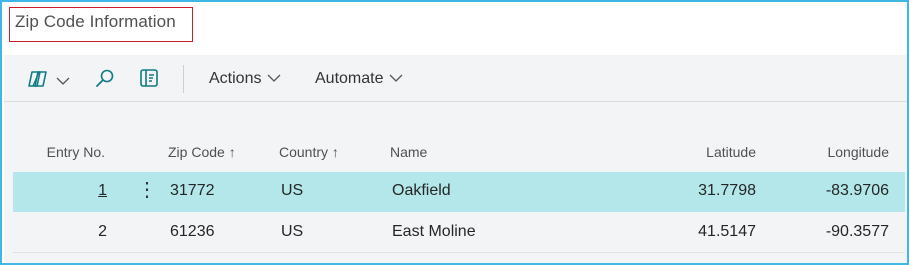  I want to click on automate-menu-button: Automate, so click(359, 79).